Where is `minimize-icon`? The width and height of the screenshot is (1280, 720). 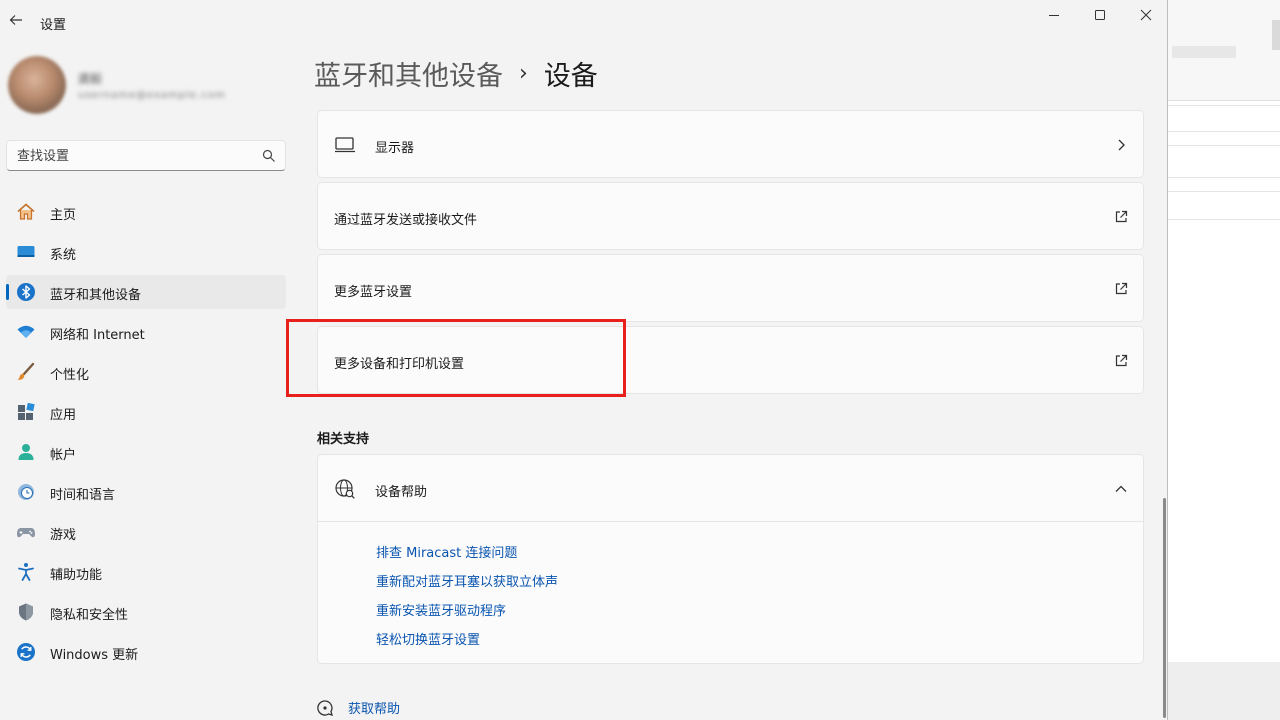
minimize-icon is located at coordinates (1054, 15).